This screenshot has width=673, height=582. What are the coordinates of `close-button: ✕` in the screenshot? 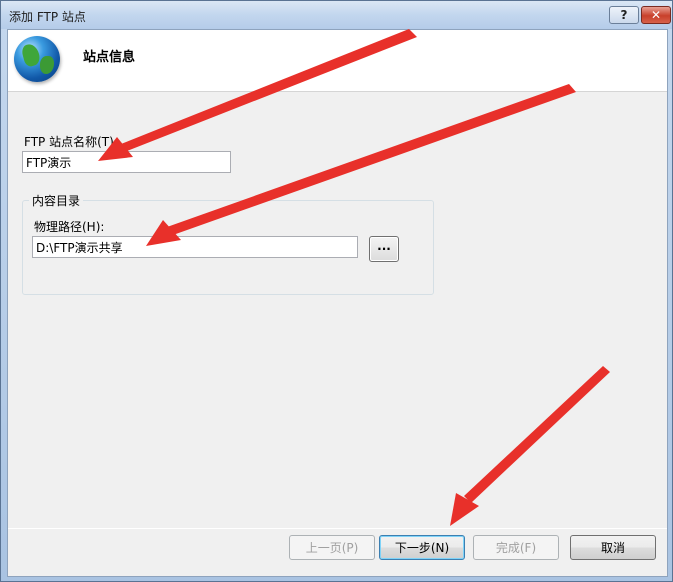 It's located at (656, 15).